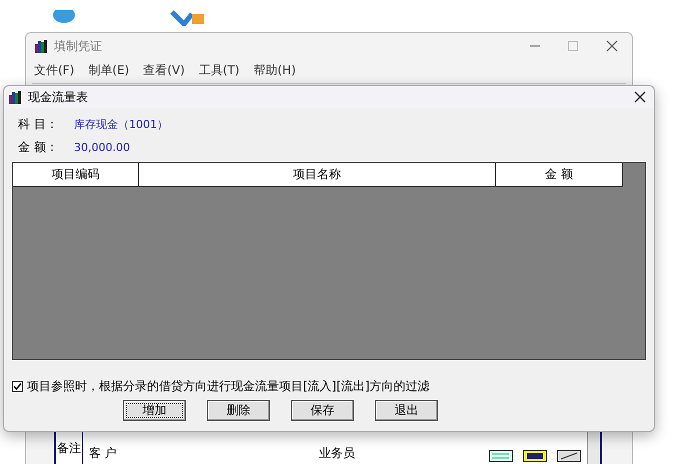  I want to click on column-header: 金 额, so click(559, 175).